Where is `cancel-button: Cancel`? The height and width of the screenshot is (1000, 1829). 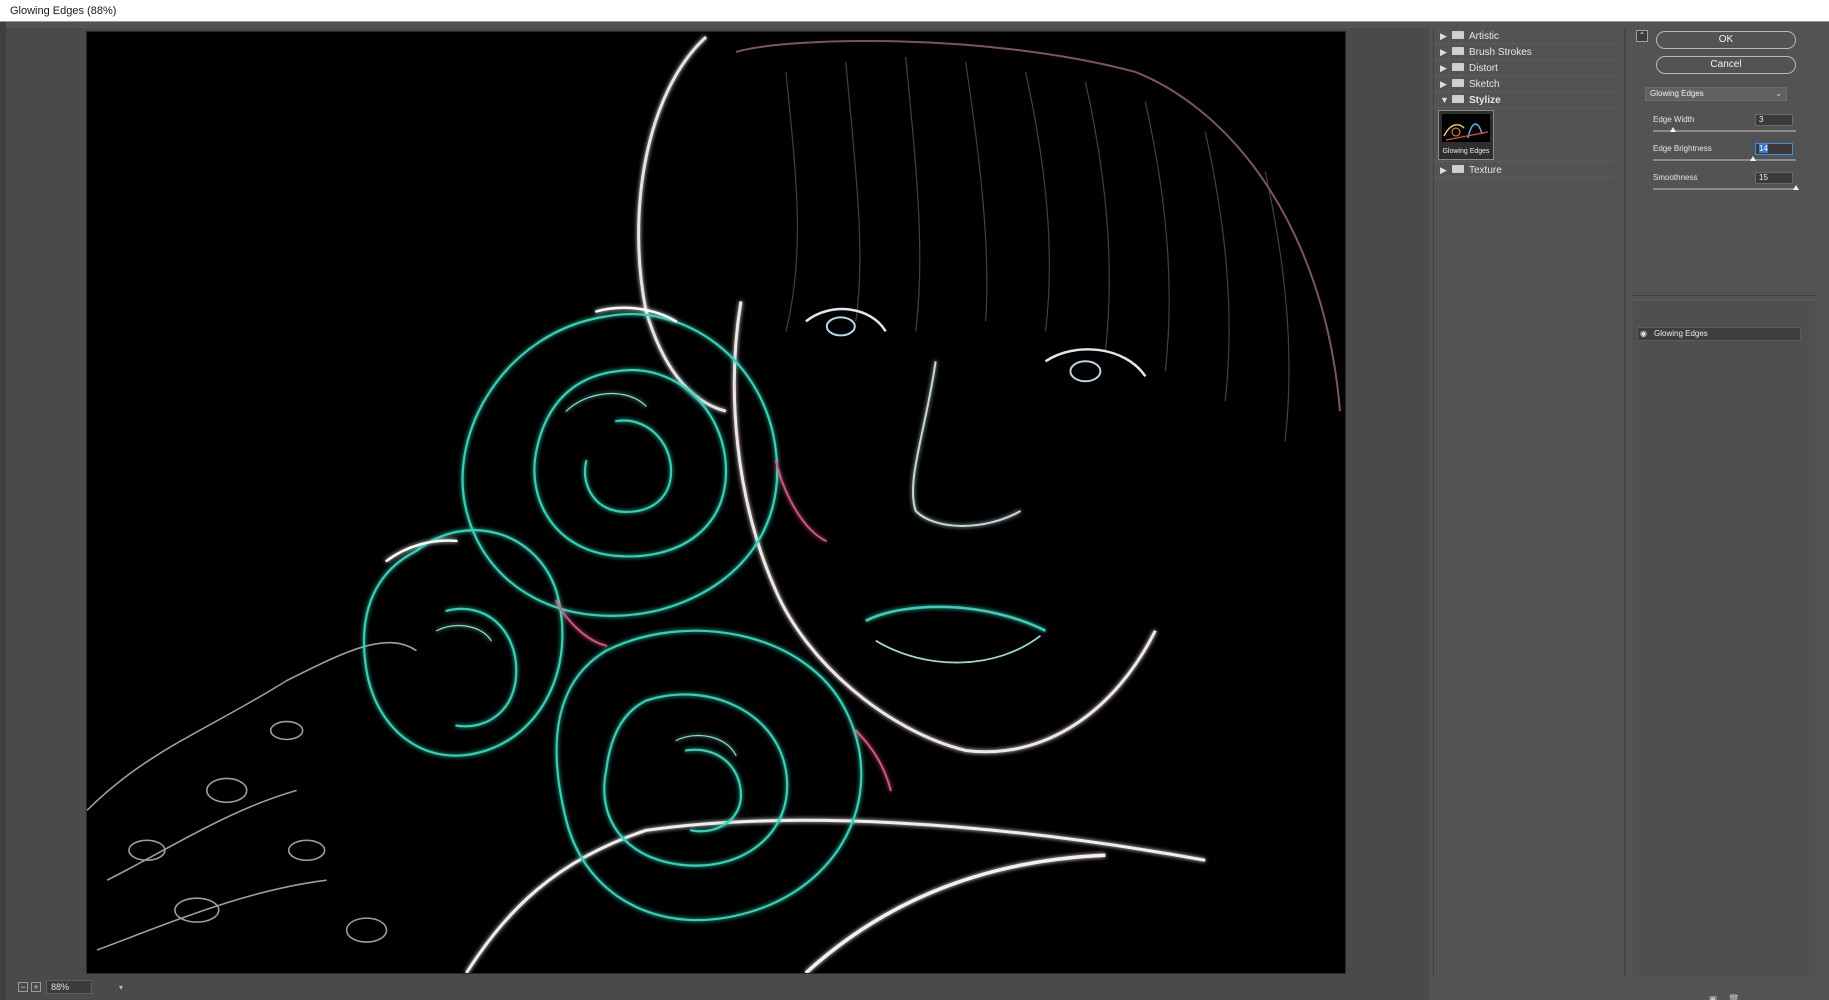
cancel-button: Cancel is located at coordinates (1726, 65).